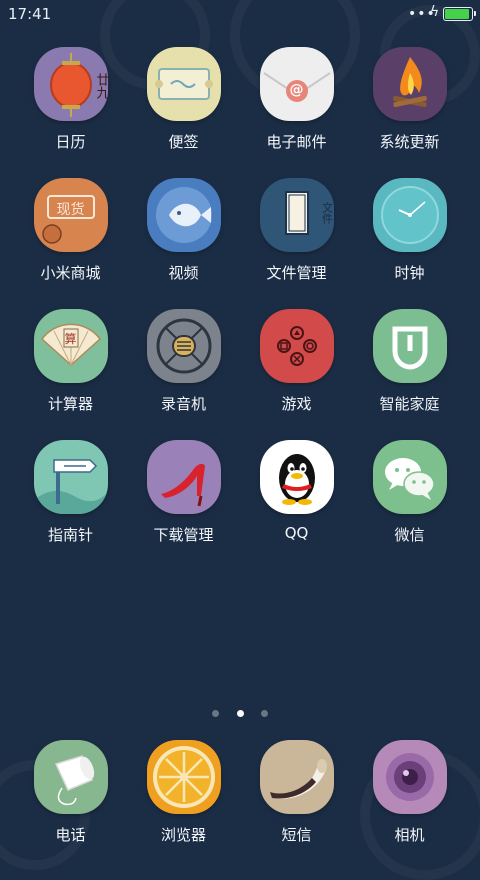  Describe the element at coordinates (409, 477) in the screenshot. I see `wechat-icon` at that location.